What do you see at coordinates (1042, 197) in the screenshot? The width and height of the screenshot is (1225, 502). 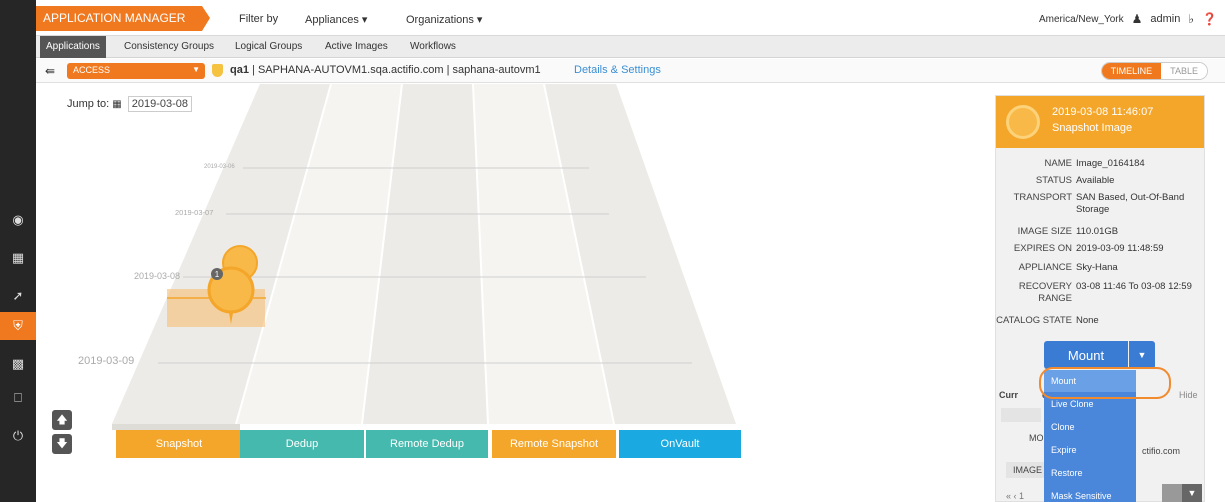 I see `property-key: TRANSPORT` at bounding box center [1042, 197].